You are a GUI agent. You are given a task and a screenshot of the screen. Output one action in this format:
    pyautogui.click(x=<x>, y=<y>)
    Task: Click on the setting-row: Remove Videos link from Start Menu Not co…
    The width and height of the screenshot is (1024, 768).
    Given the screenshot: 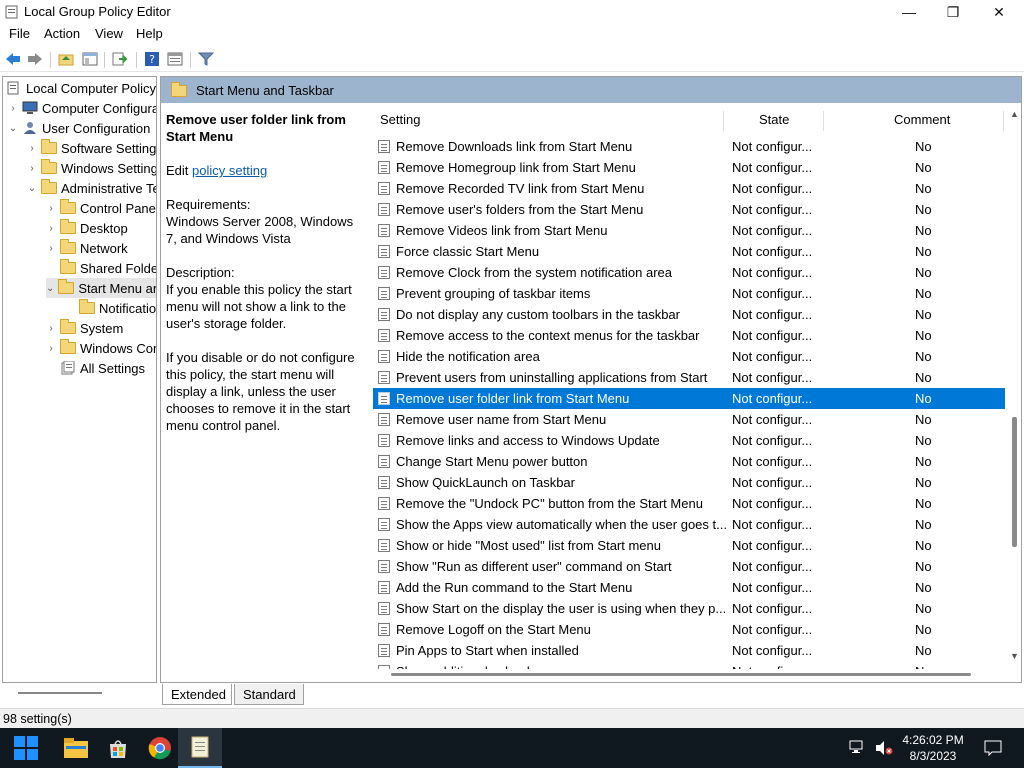 What is the action you would take?
    pyautogui.click(x=689, y=230)
    